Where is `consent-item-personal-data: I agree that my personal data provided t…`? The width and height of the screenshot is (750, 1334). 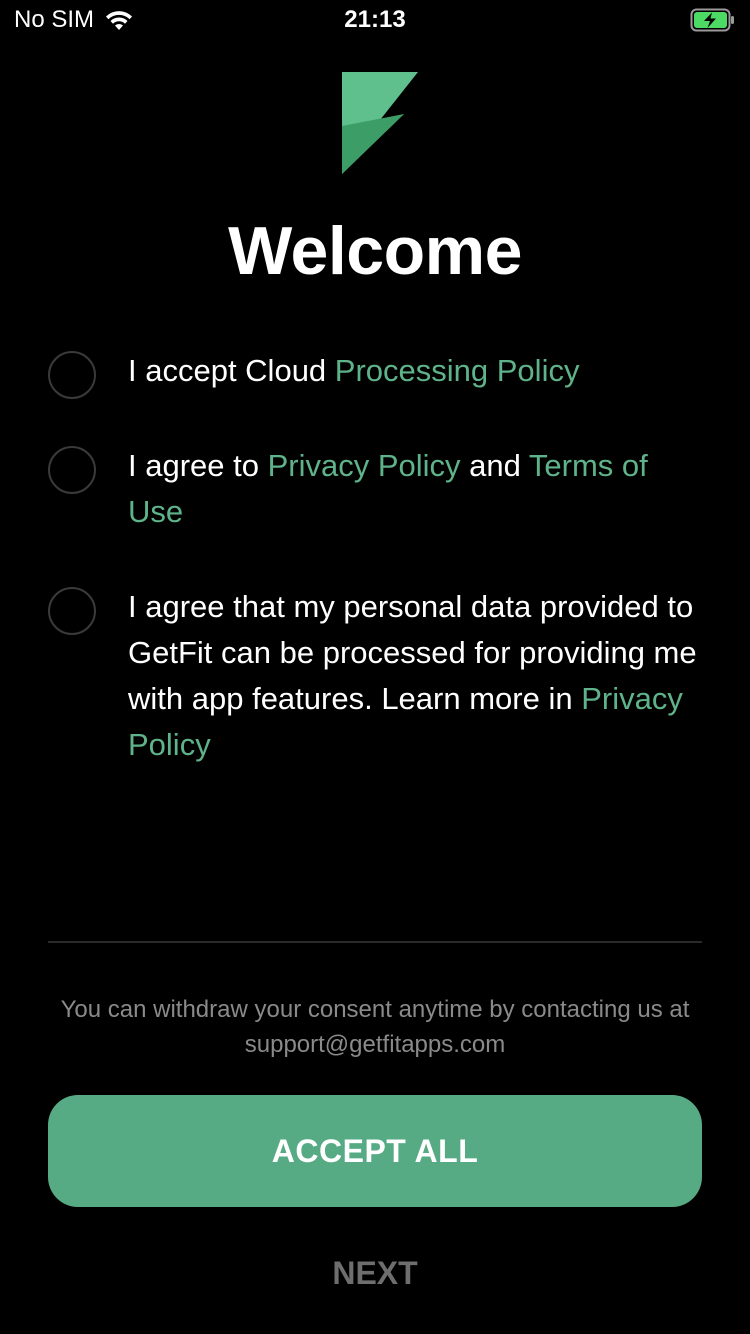 consent-item-personal-data: I agree that my personal data provided t… is located at coordinates (378, 676).